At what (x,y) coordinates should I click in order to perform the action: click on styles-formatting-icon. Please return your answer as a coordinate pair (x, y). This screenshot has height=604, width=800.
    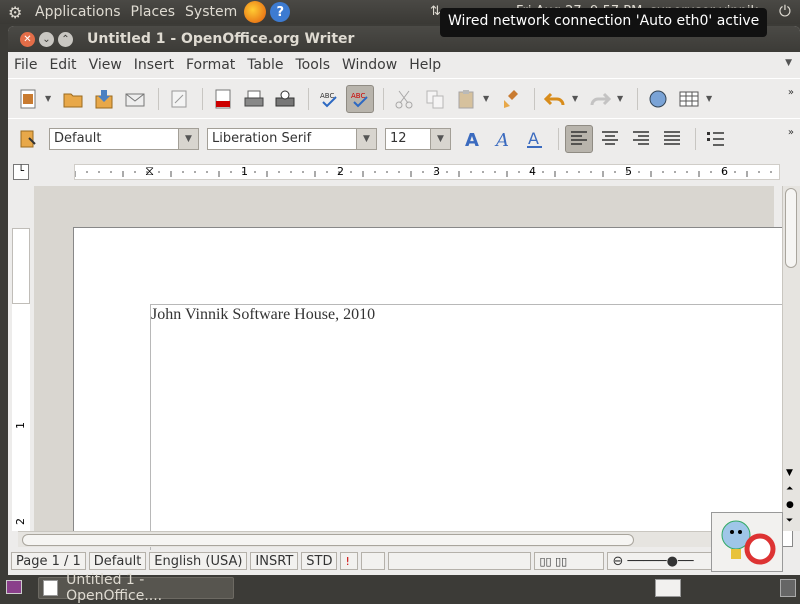
    Looking at the image, I should click on (28, 139).